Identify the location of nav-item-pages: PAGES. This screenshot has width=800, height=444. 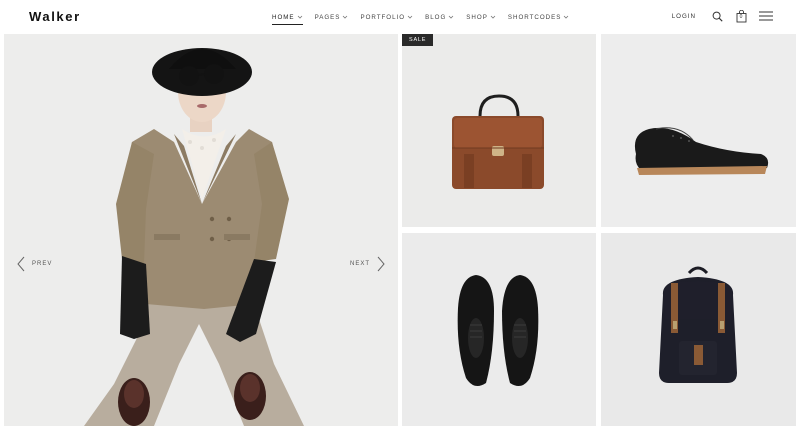
(332, 17).